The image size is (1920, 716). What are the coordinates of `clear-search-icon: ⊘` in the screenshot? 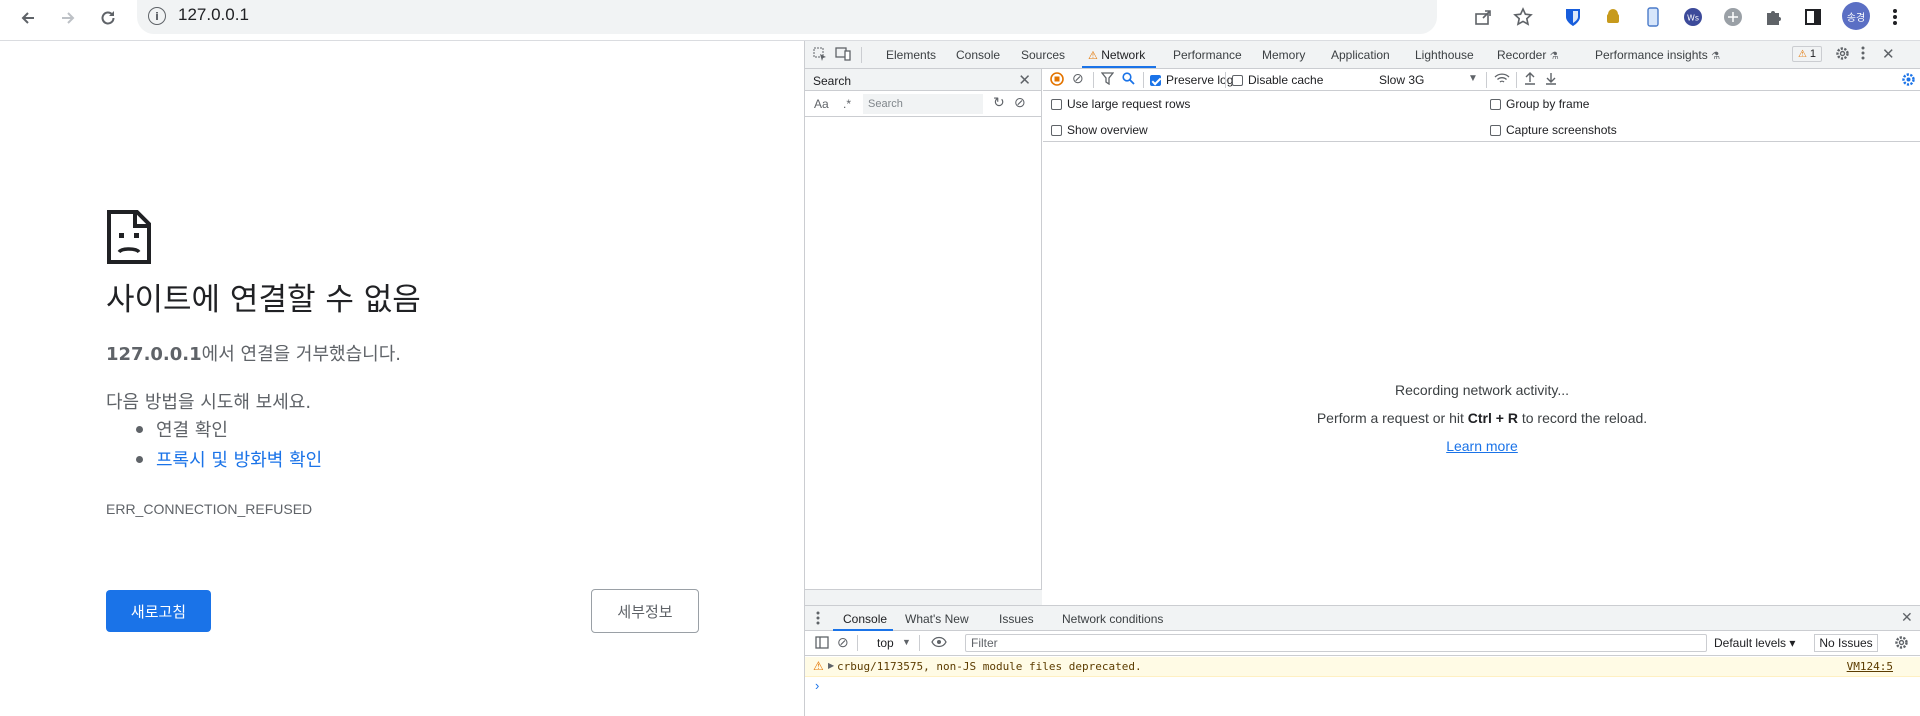 It's located at (1020, 102).